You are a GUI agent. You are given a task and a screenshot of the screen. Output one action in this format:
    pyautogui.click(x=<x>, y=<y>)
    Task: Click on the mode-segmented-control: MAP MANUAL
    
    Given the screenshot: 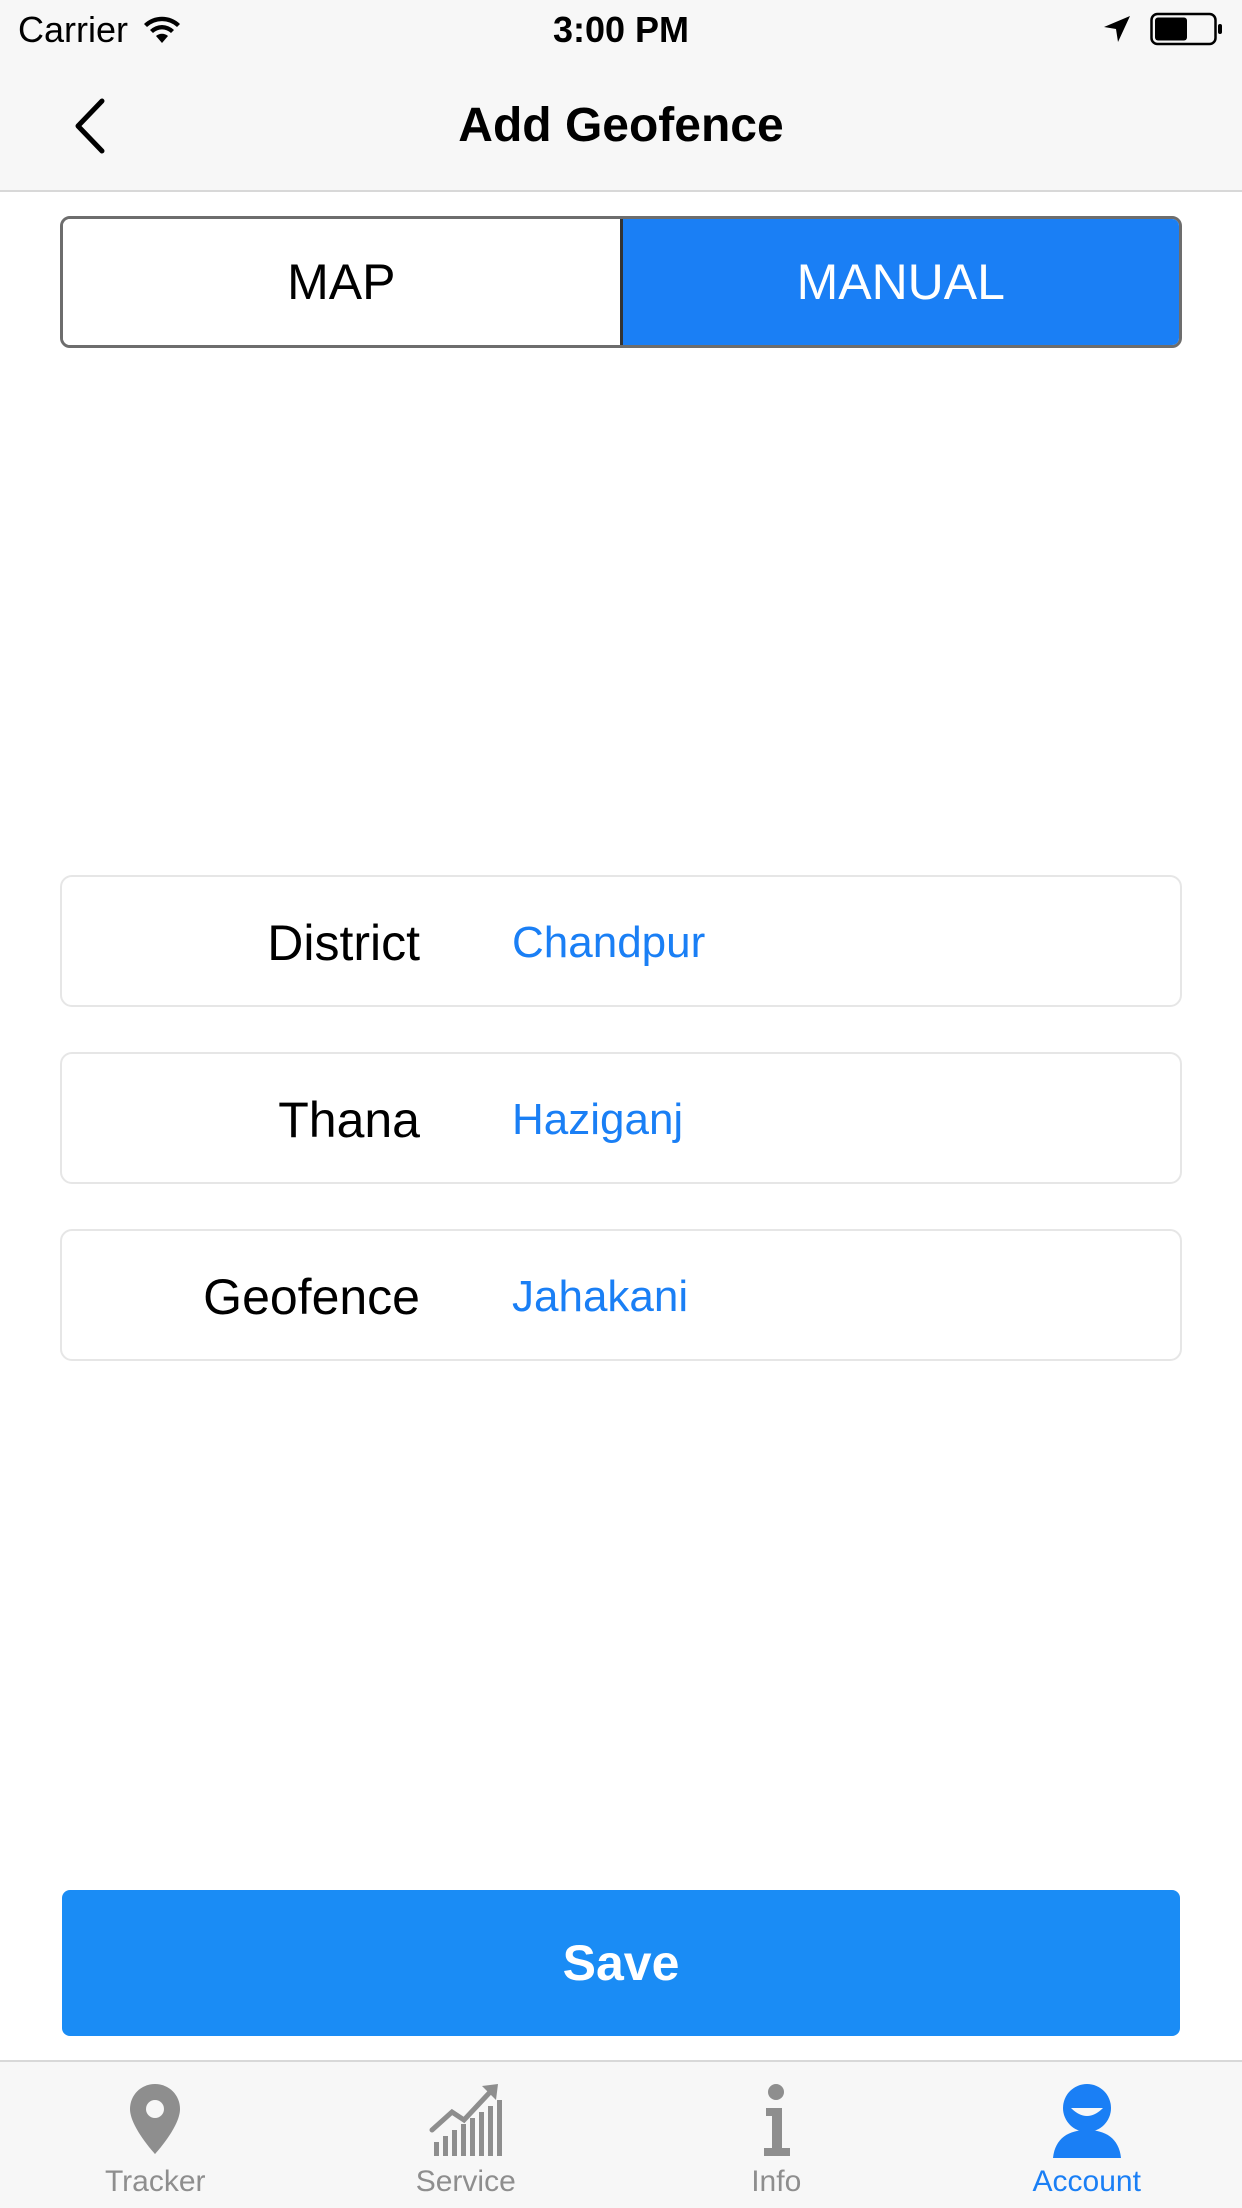 What is the action you would take?
    pyautogui.click(x=621, y=282)
    